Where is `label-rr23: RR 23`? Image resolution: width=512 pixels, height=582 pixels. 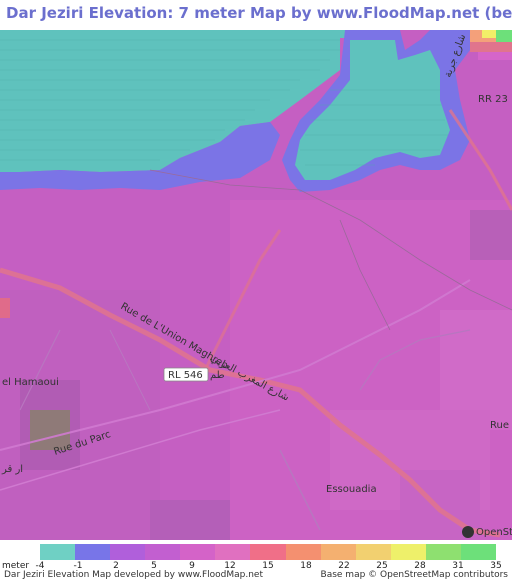 label-rr23: RR 23 is located at coordinates (493, 99).